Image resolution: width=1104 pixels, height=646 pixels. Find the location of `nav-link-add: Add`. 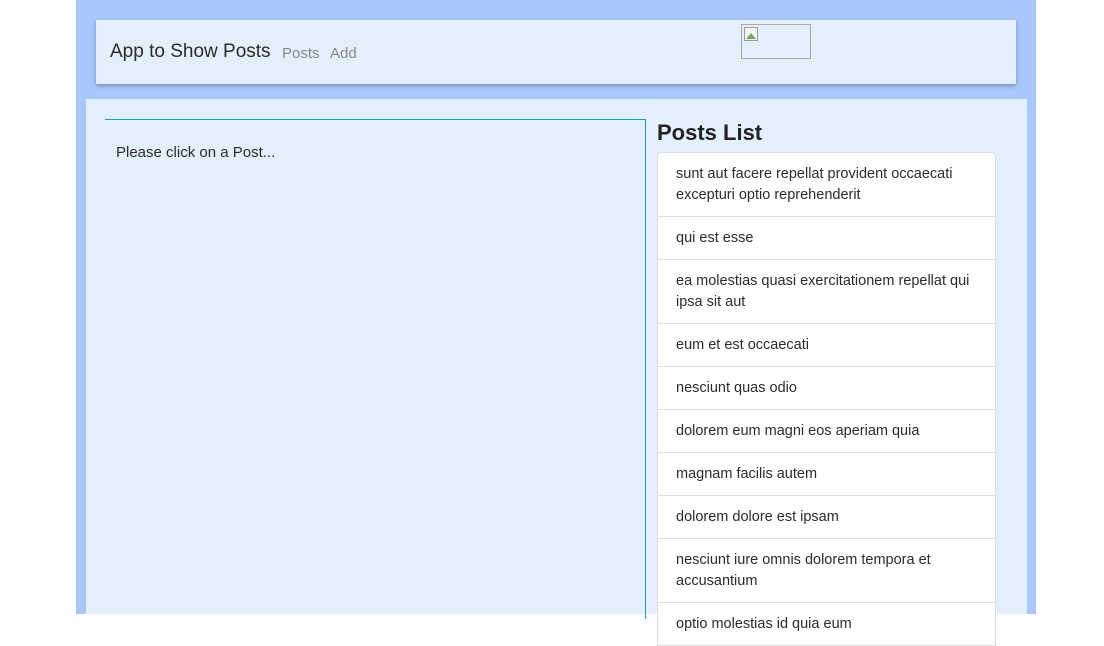

nav-link-add: Add is located at coordinates (343, 53).